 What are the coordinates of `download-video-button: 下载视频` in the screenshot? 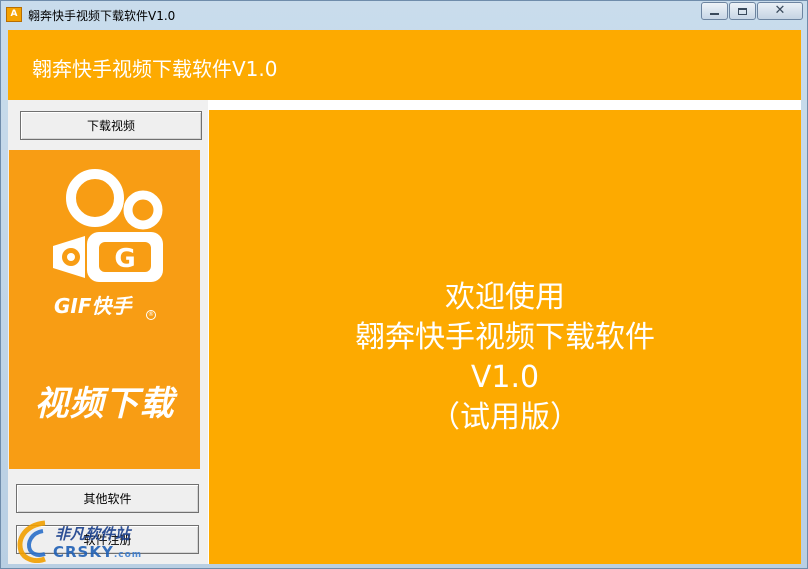 It's located at (111, 125).